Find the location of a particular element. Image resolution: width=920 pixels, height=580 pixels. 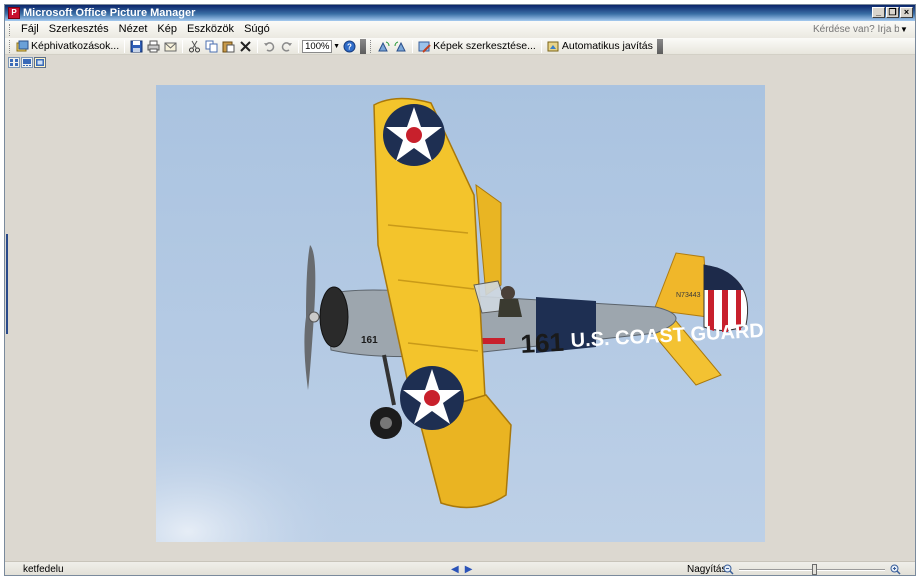

copy-icon is located at coordinates (211, 46).